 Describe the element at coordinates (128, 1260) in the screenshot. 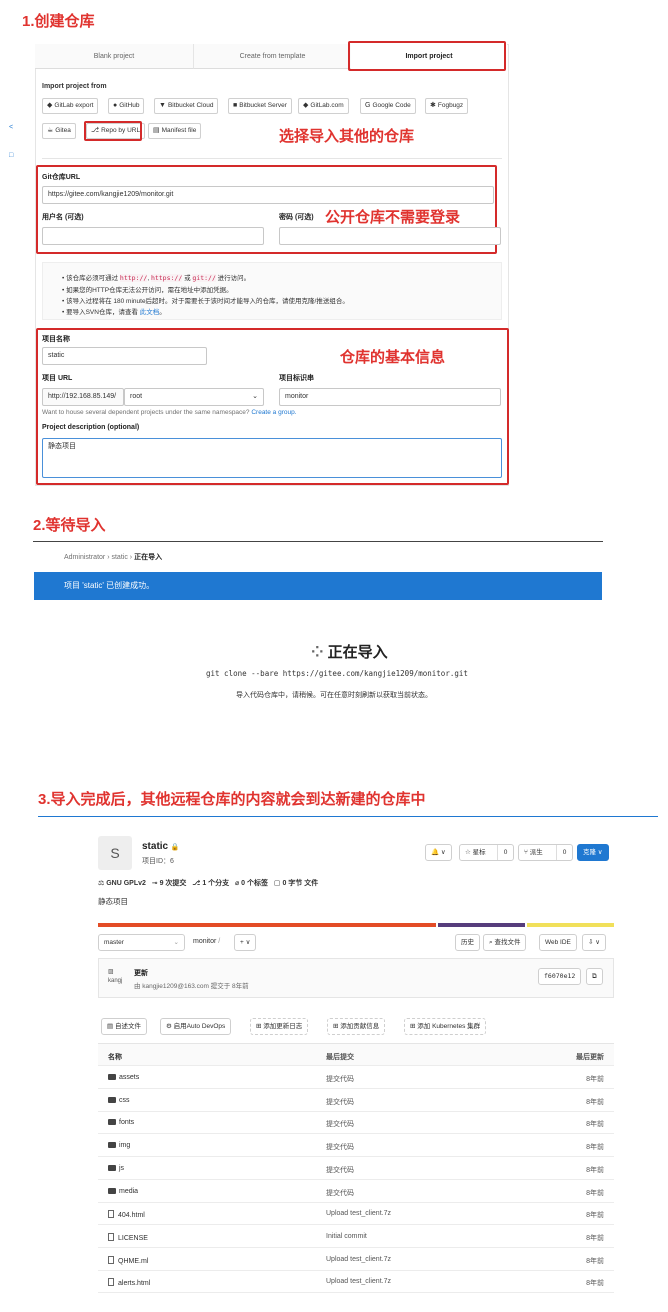

I see `file-name: QHME.ml` at that location.